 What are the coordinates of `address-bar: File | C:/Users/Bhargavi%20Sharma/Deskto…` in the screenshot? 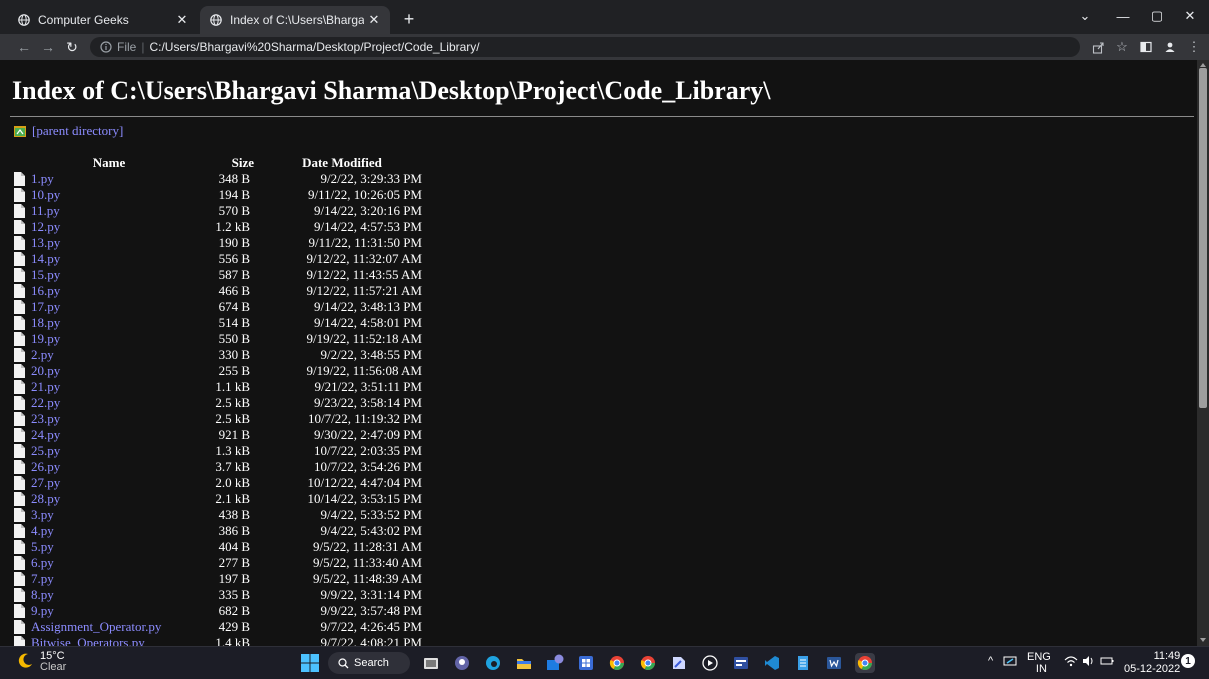 It's located at (585, 47).